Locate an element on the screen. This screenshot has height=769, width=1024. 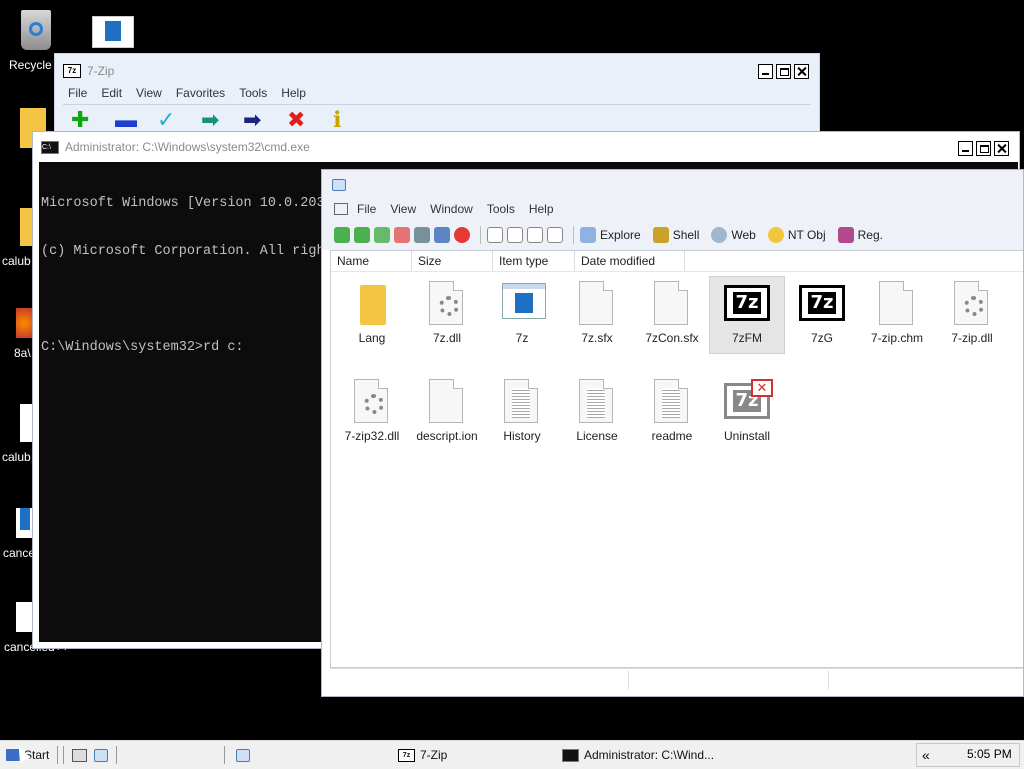
file-name: descript.ion is located at coordinates (447, 436).